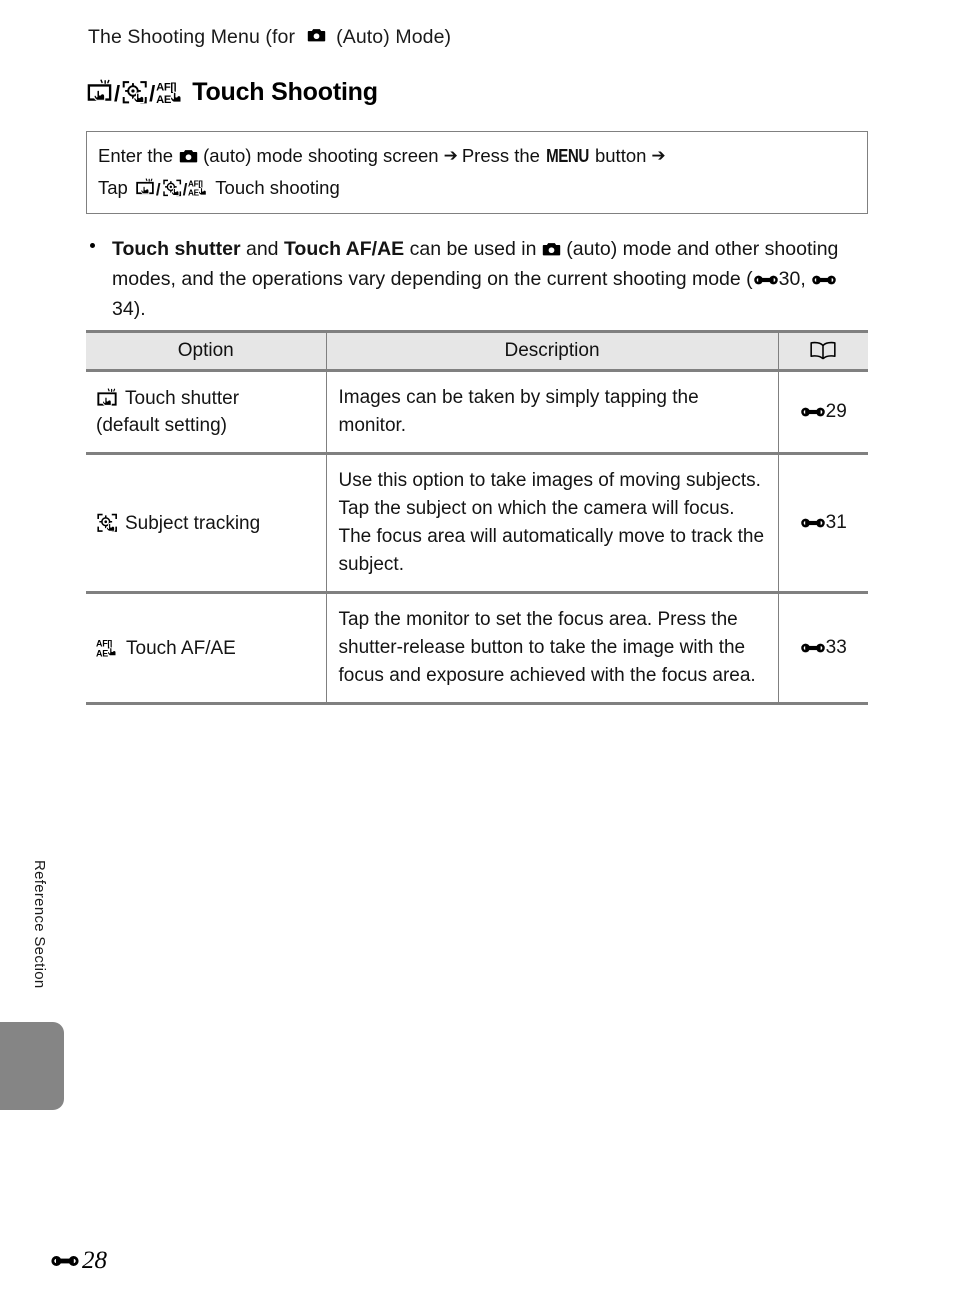 This screenshot has width=954, height=1314. I want to click on procedure-text-enter: Enter the, so click(136, 155).